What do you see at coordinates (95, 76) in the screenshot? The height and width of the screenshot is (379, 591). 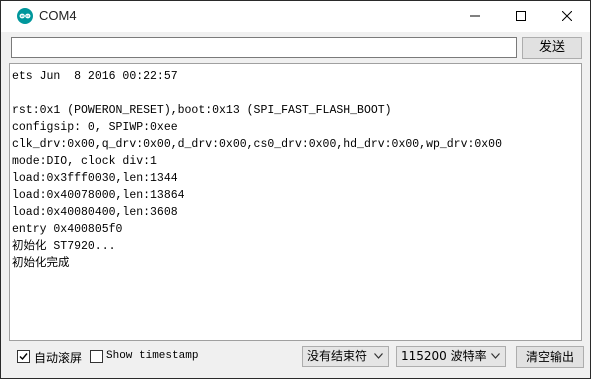 I see `output-line: ets Jun 8 2016 00:22:57` at bounding box center [95, 76].